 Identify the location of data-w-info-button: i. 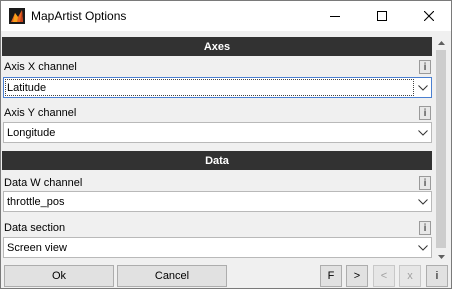
(425, 183).